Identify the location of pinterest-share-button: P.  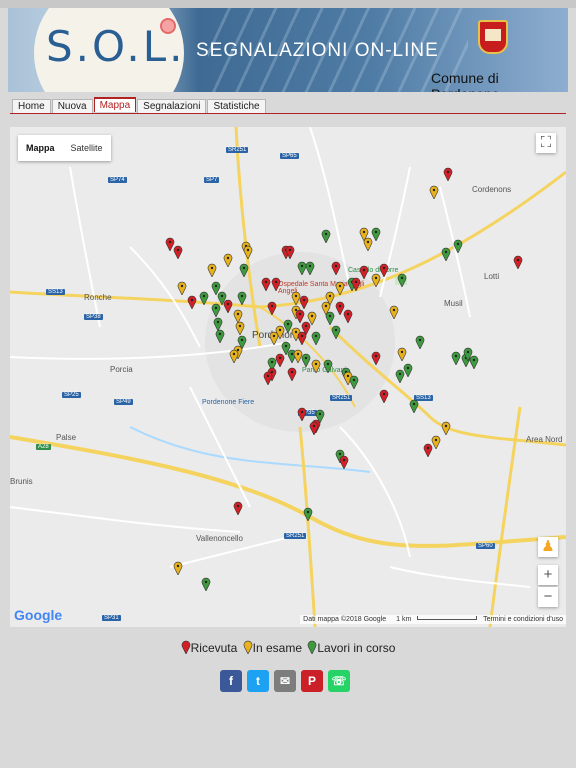
(312, 681).